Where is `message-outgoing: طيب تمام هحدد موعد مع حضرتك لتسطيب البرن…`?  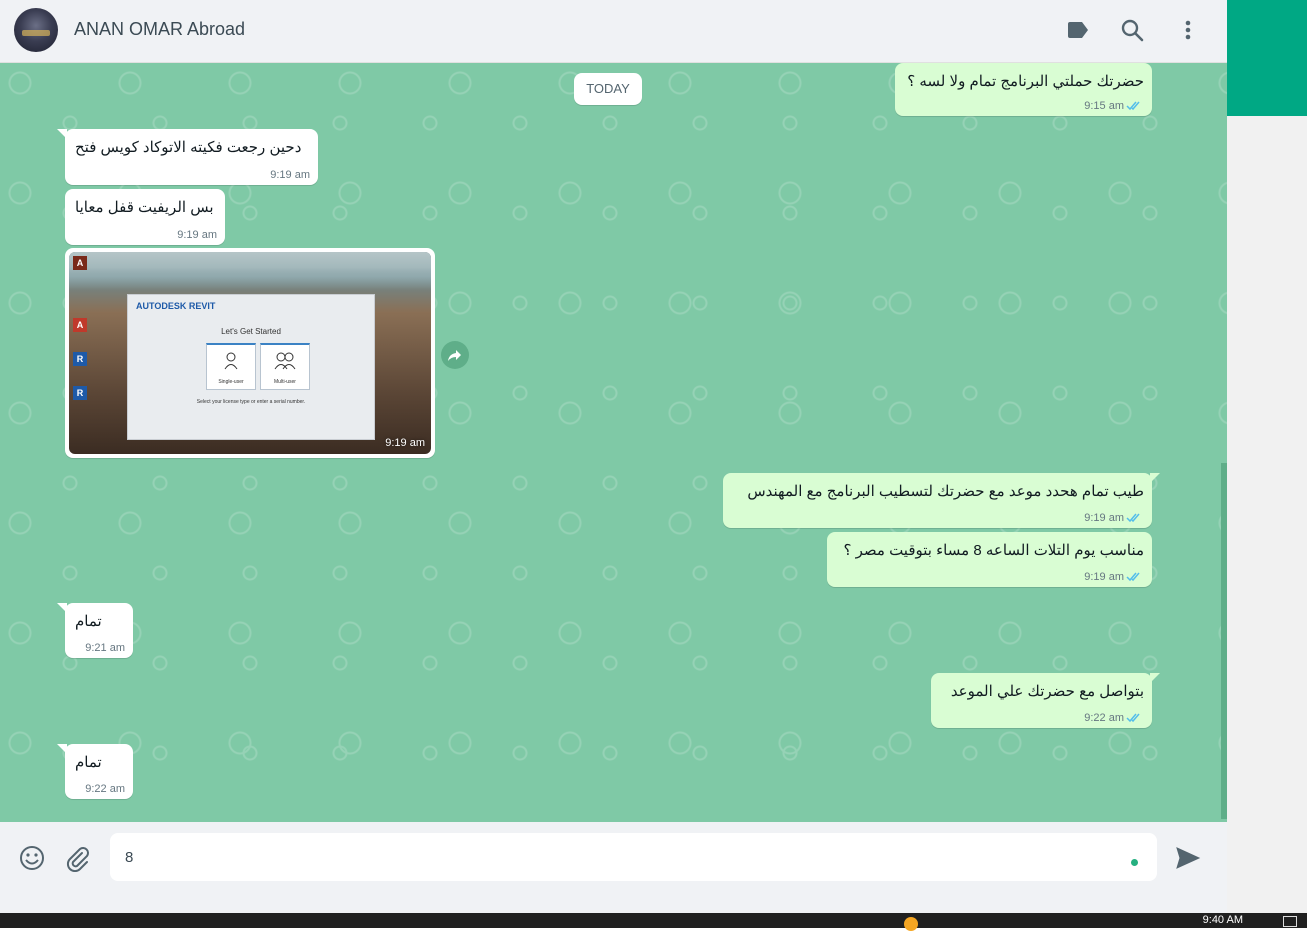 message-outgoing: طيب تمام هحدد موعد مع حضرتك لتسطيب البرن… is located at coordinates (941, 500).